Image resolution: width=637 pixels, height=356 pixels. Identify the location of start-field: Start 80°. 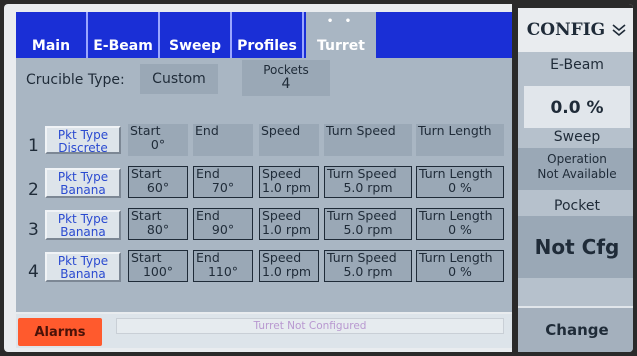
(158, 224).